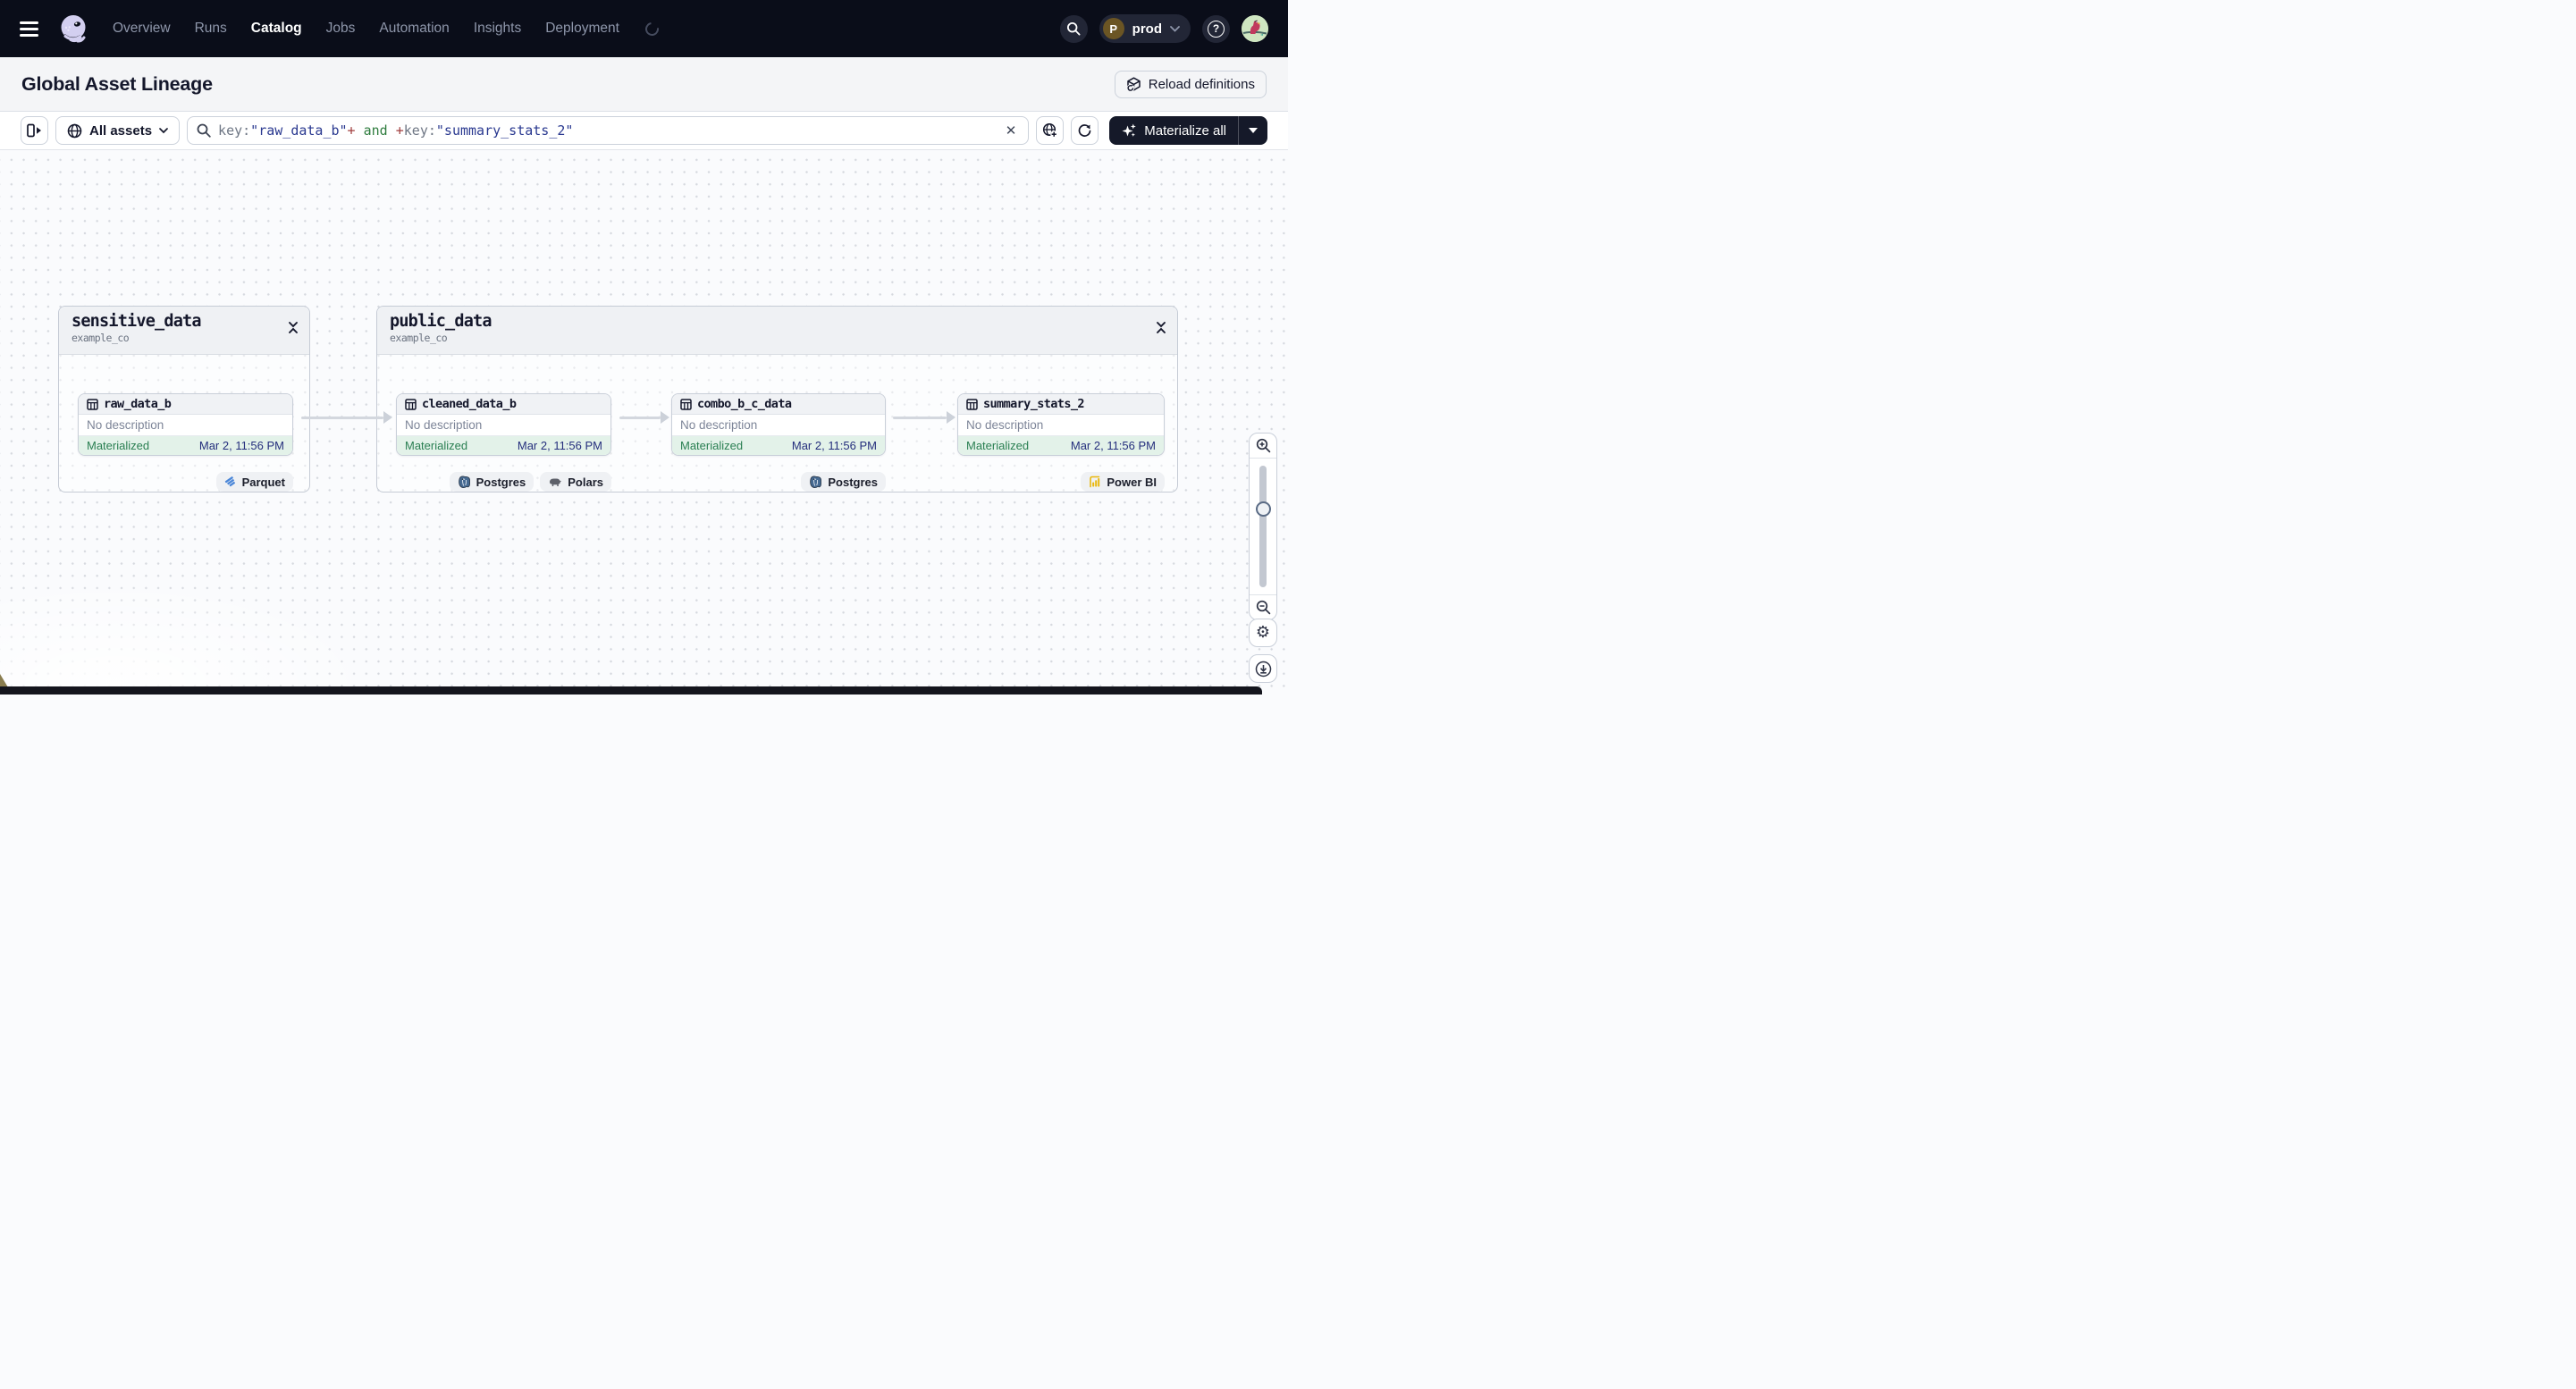 The image size is (2576, 1389). I want to click on expand-scope-button, so click(1051, 130).